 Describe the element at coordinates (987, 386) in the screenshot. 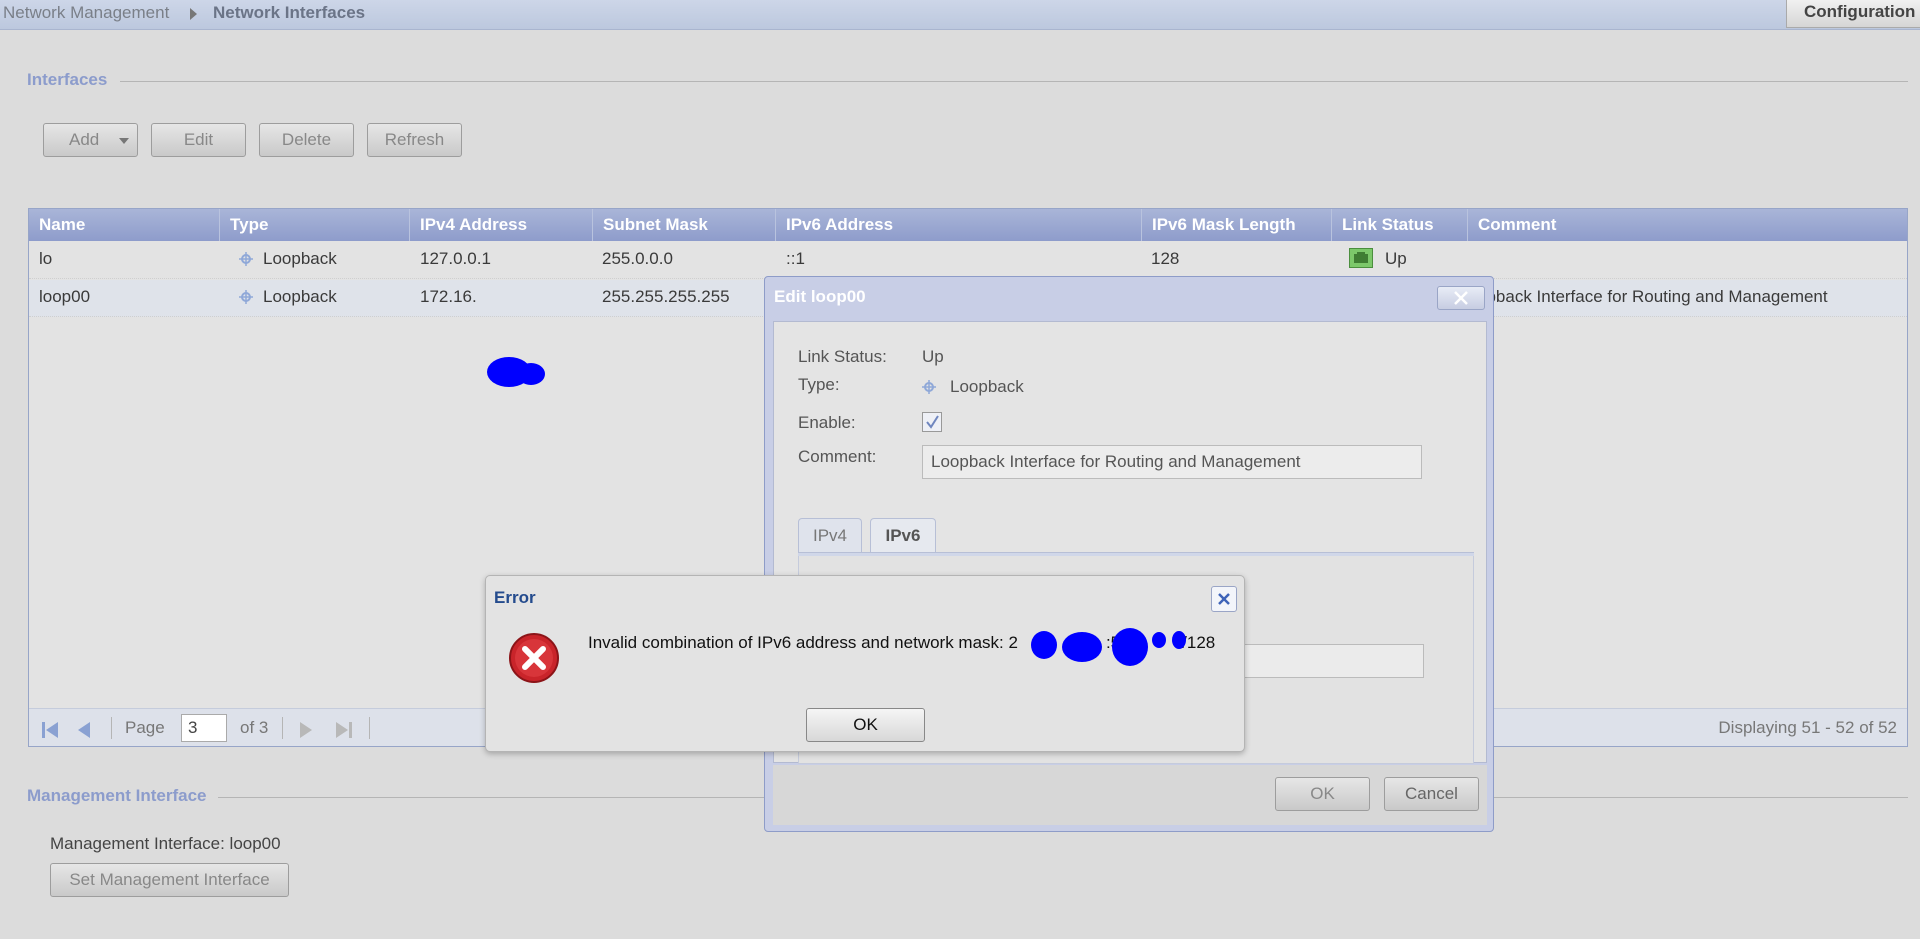

I see `type-value-label: Loopback` at that location.